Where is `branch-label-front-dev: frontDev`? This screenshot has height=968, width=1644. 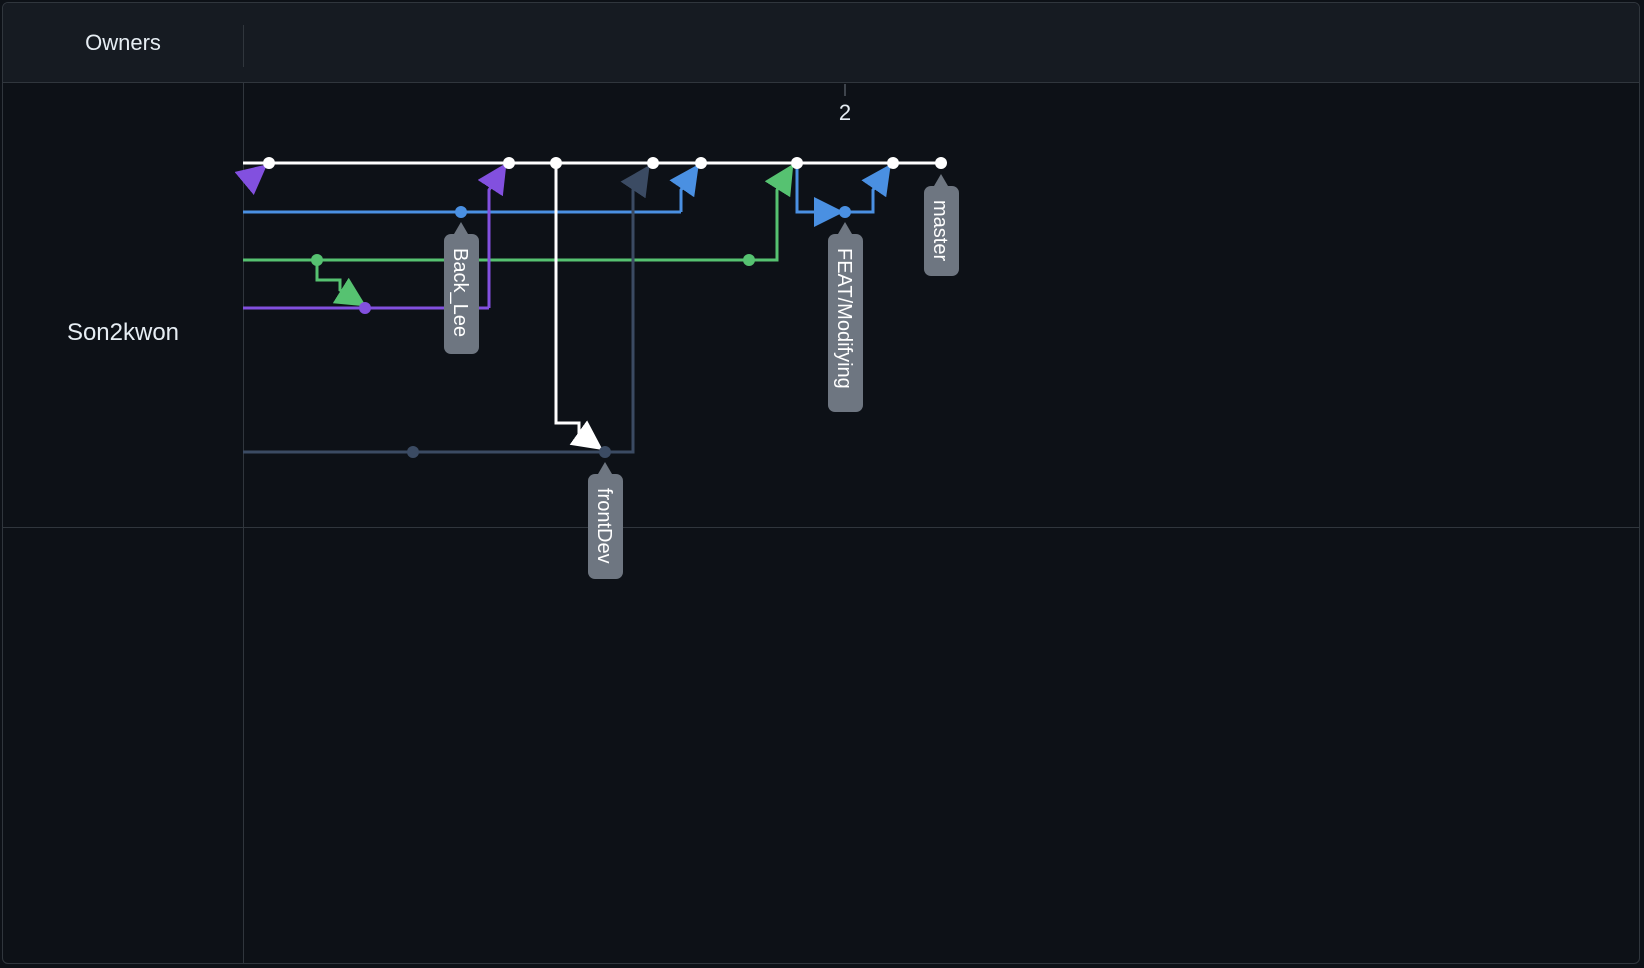
branch-label-front-dev: frontDev is located at coordinates (605, 520).